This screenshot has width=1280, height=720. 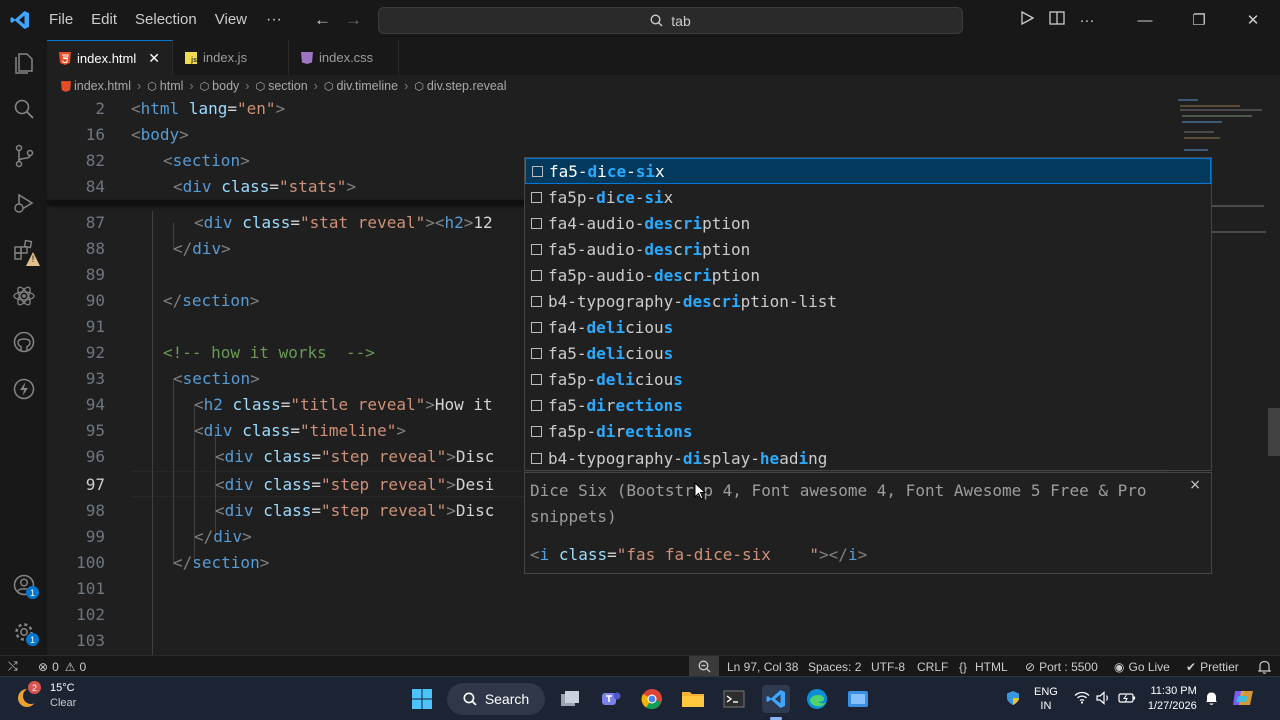 I want to click on code-line: 2 <html lang="en">, so click(x=607, y=108).